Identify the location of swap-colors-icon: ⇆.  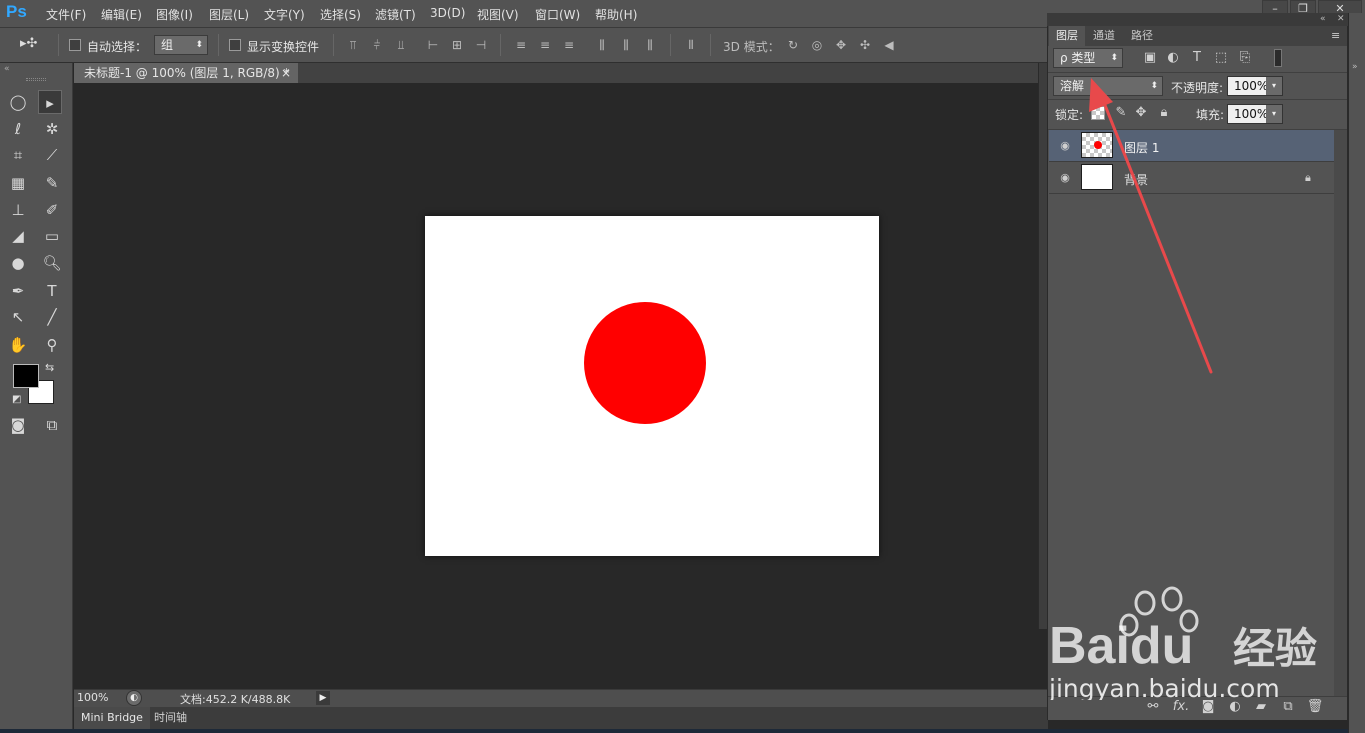
(49, 367).